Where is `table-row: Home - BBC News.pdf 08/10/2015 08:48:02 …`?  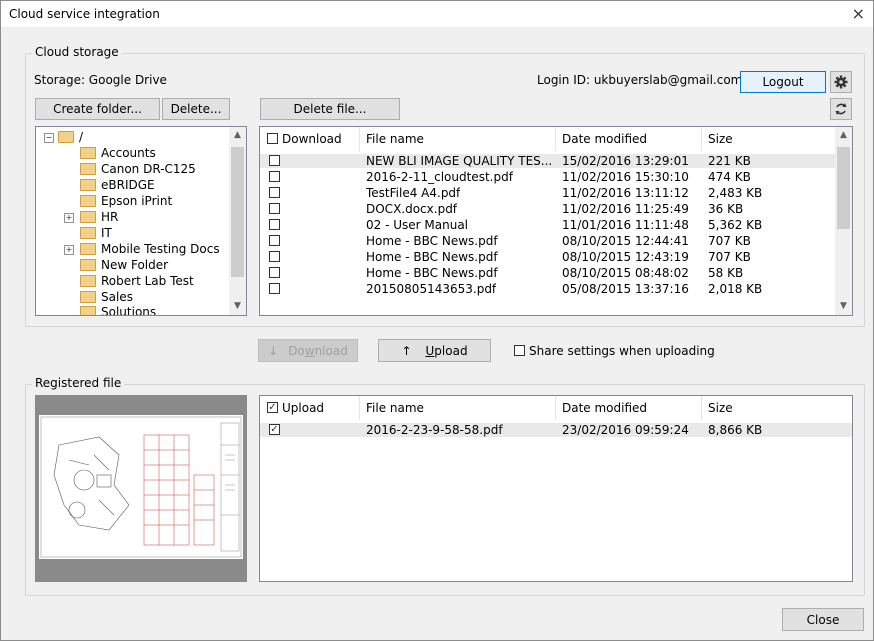
table-row: Home - BBC News.pdf 08/10/2015 08:48:02 … is located at coordinates (548, 273).